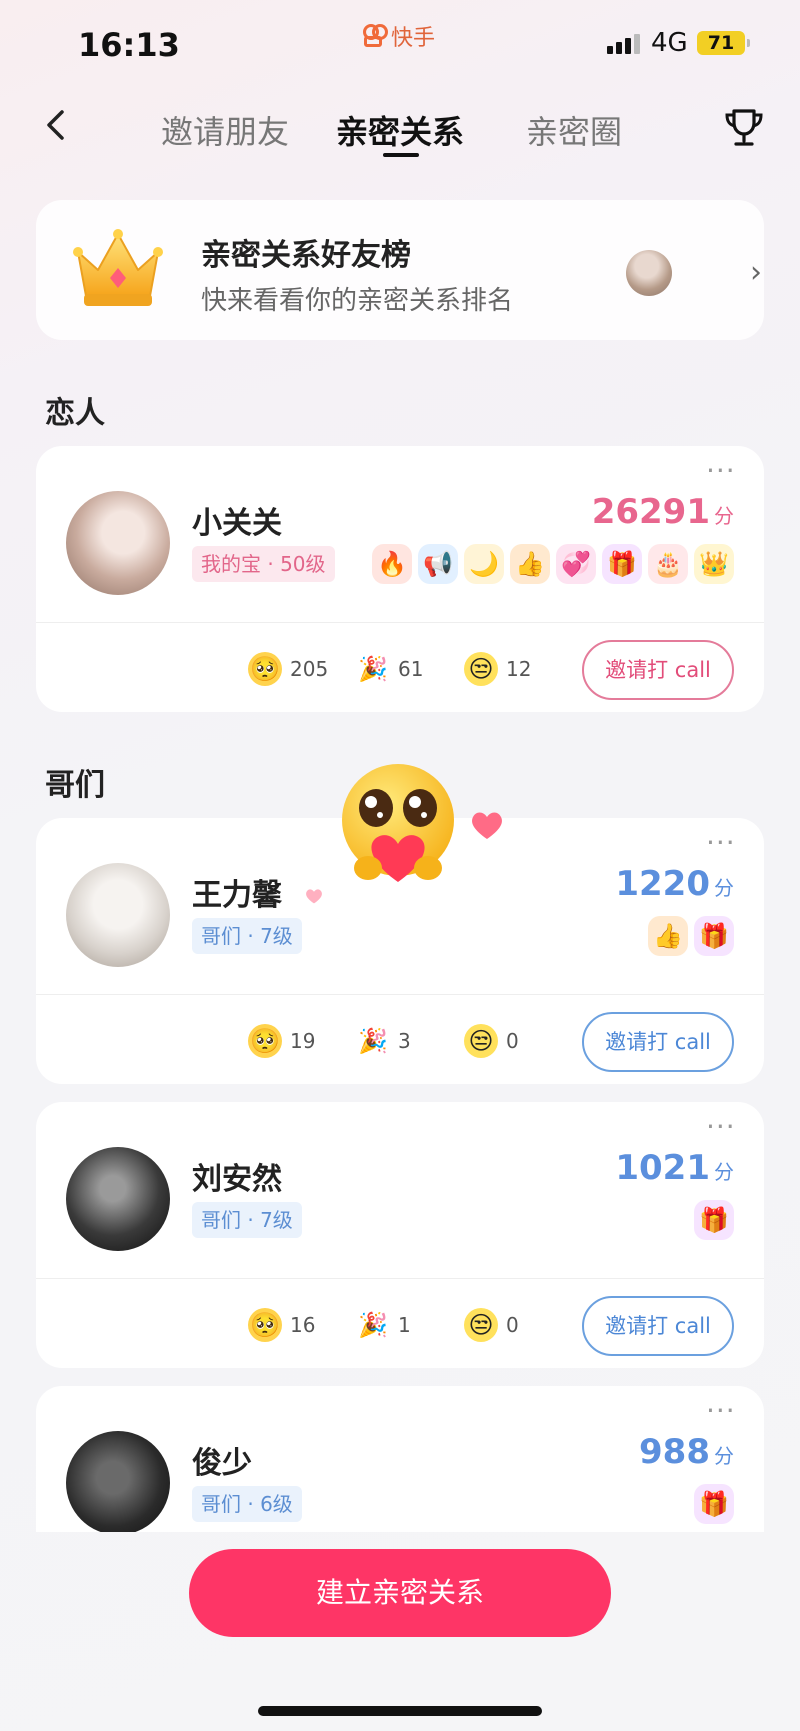  What do you see at coordinates (401, 155) in the screenshot?
I see `tab-active-indicator` at bounding box center [401, 155].